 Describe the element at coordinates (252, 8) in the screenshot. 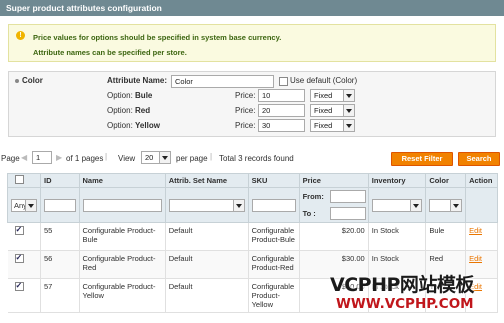

I see `section-header: Super product attributes configuration` at that location.